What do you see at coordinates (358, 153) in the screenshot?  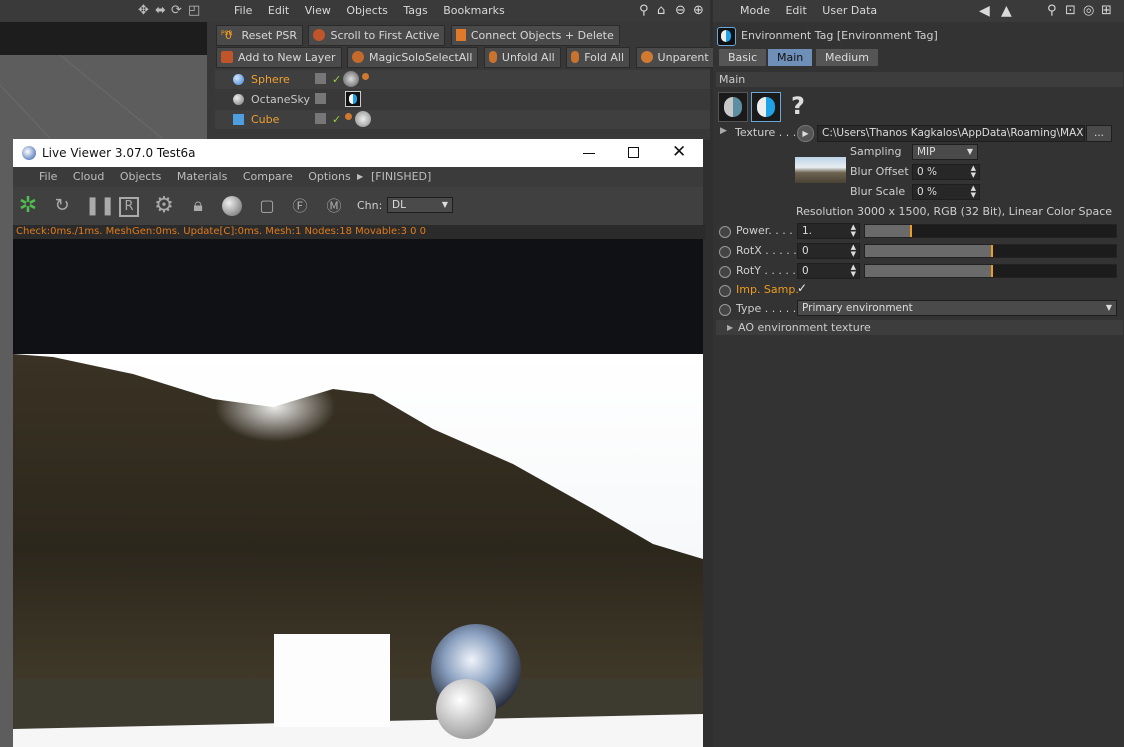 I see `live-viewer-titlebar: Live Viewer 3.07.0 Test6a ✕` at bounding box center [358, 153].